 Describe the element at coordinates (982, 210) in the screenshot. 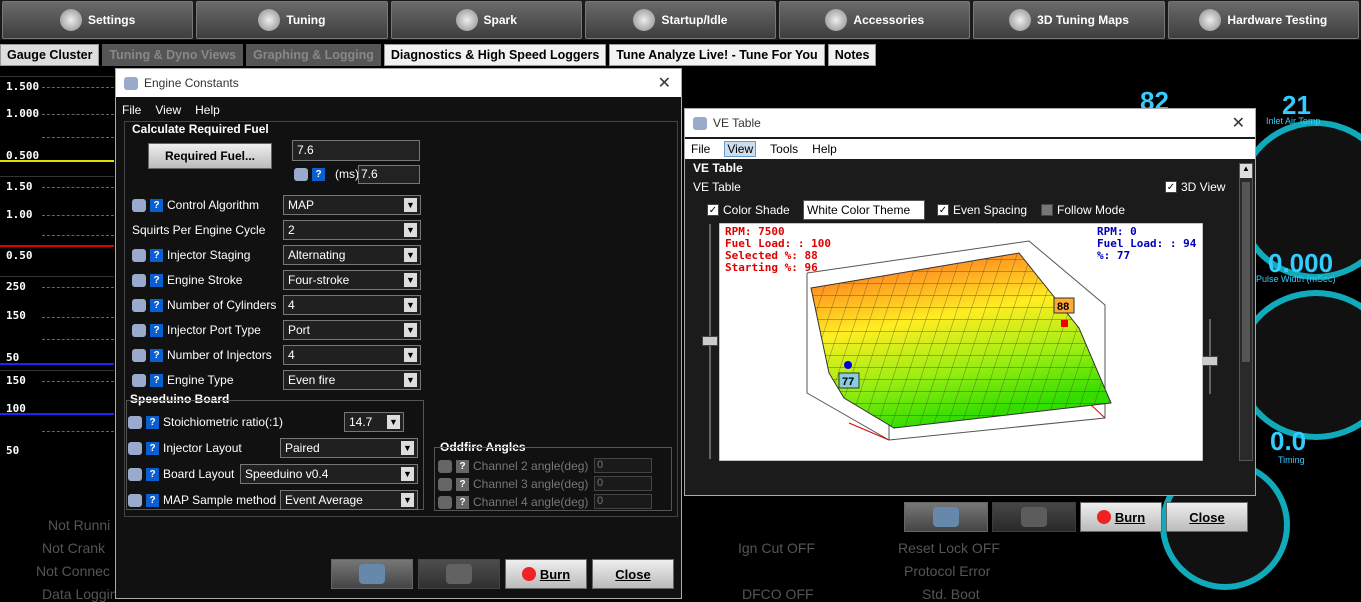

I see `even-spacing-toggle: ✓ Even Spacing` at that location.